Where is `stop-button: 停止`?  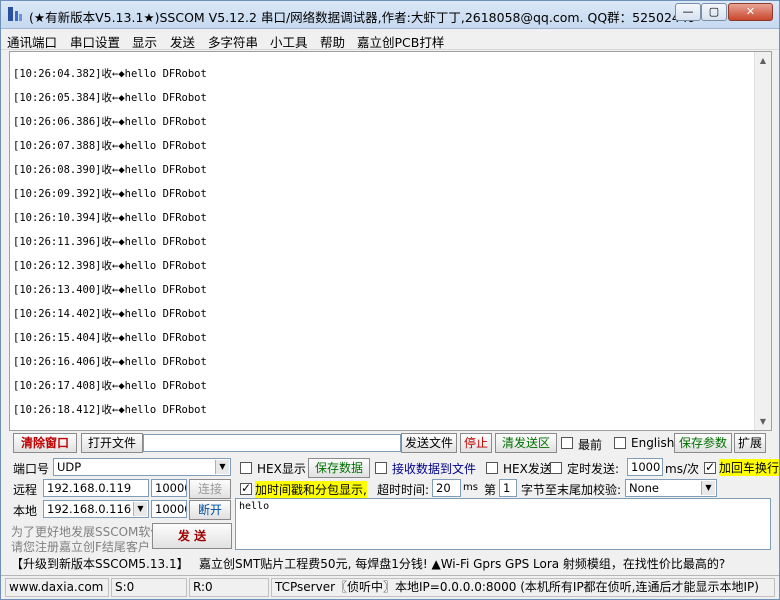
stop-button: 停止 is located at coordinates (476, 443).